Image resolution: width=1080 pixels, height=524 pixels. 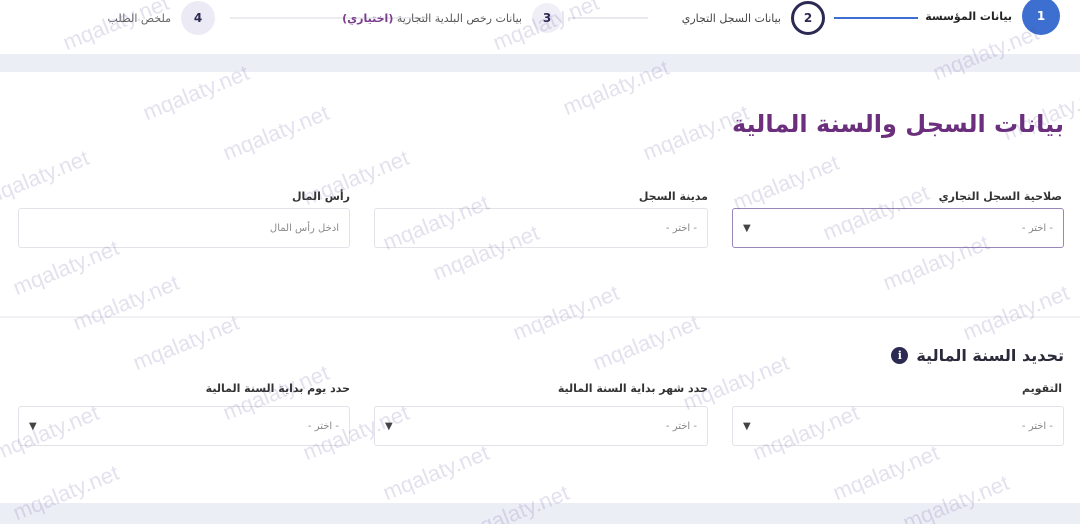 What do you see at coordinates (808, 18) in the screenshot?
I see `step-number: 2` at bounding box center [808, 18].